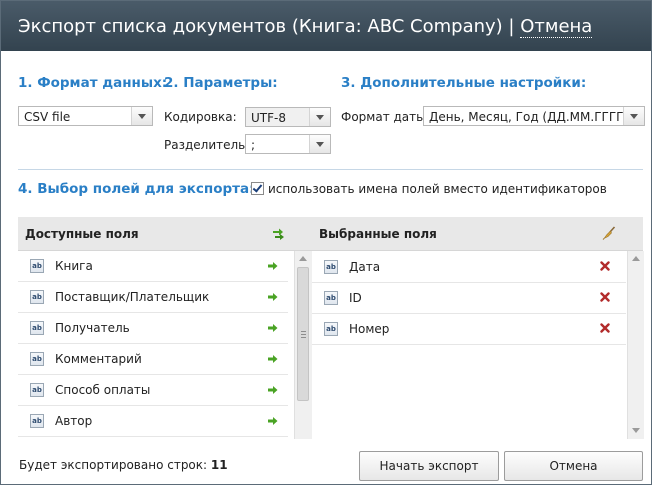 This screenshot has height=485, width=652. Describe the element at coordinates (385, 117) in the screenshot. I see `date-format-label: Формат даты:` at that location.